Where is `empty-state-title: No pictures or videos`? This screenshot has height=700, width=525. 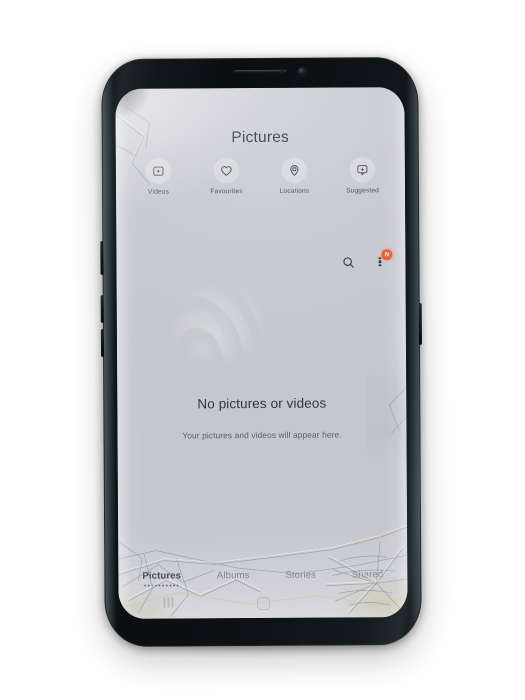 empty-state-title: No pictures or videos is located at coordinates (262, 403).